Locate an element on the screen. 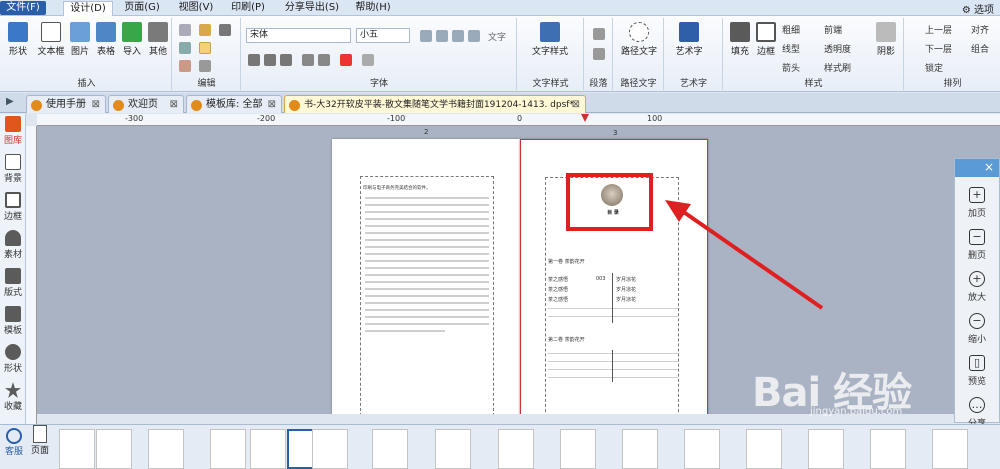 Image resolution: width=1000 pixels, height=469 pixels. sidebar-item-border: 边框 is located at coordinates (13, 207).